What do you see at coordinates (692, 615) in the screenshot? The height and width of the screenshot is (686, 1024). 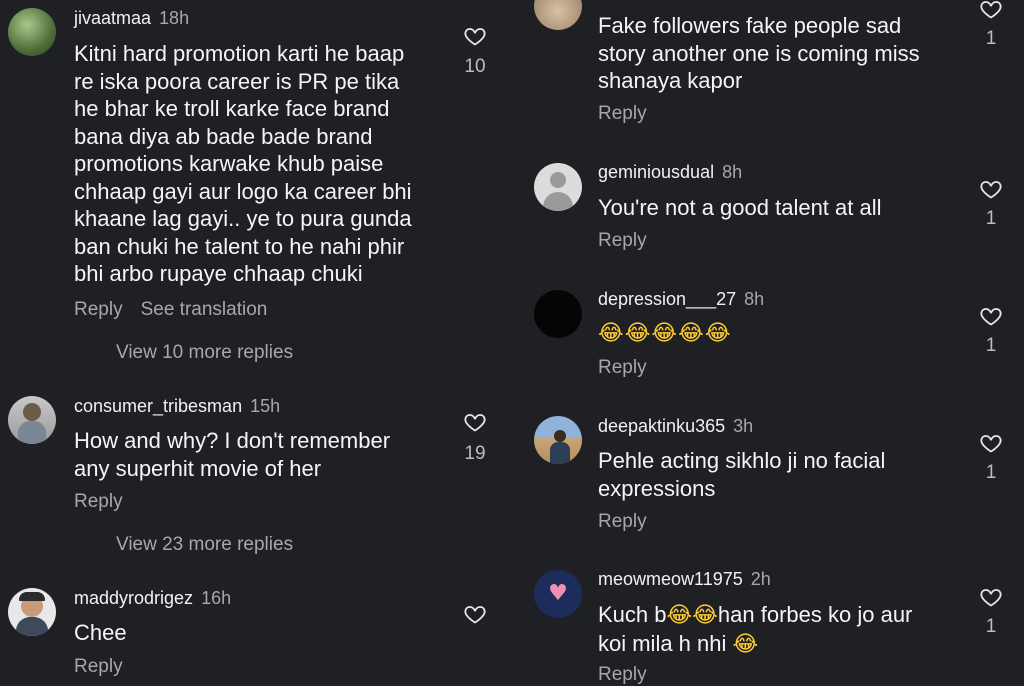 I see `comment-emoji-text: 😂😂` at bounding box center [692, 615].